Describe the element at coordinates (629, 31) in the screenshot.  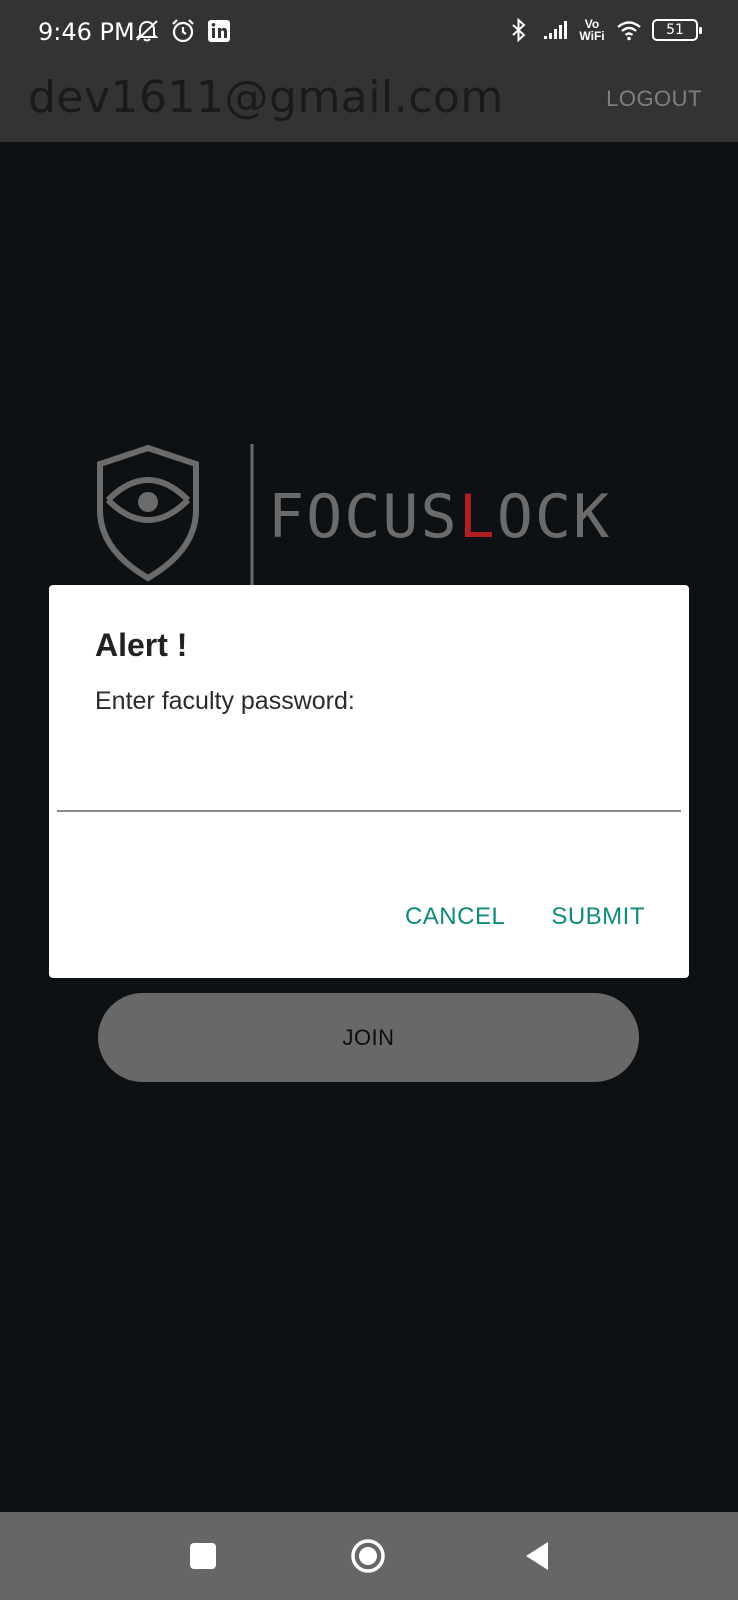
I see `wifi-icon` at that location.